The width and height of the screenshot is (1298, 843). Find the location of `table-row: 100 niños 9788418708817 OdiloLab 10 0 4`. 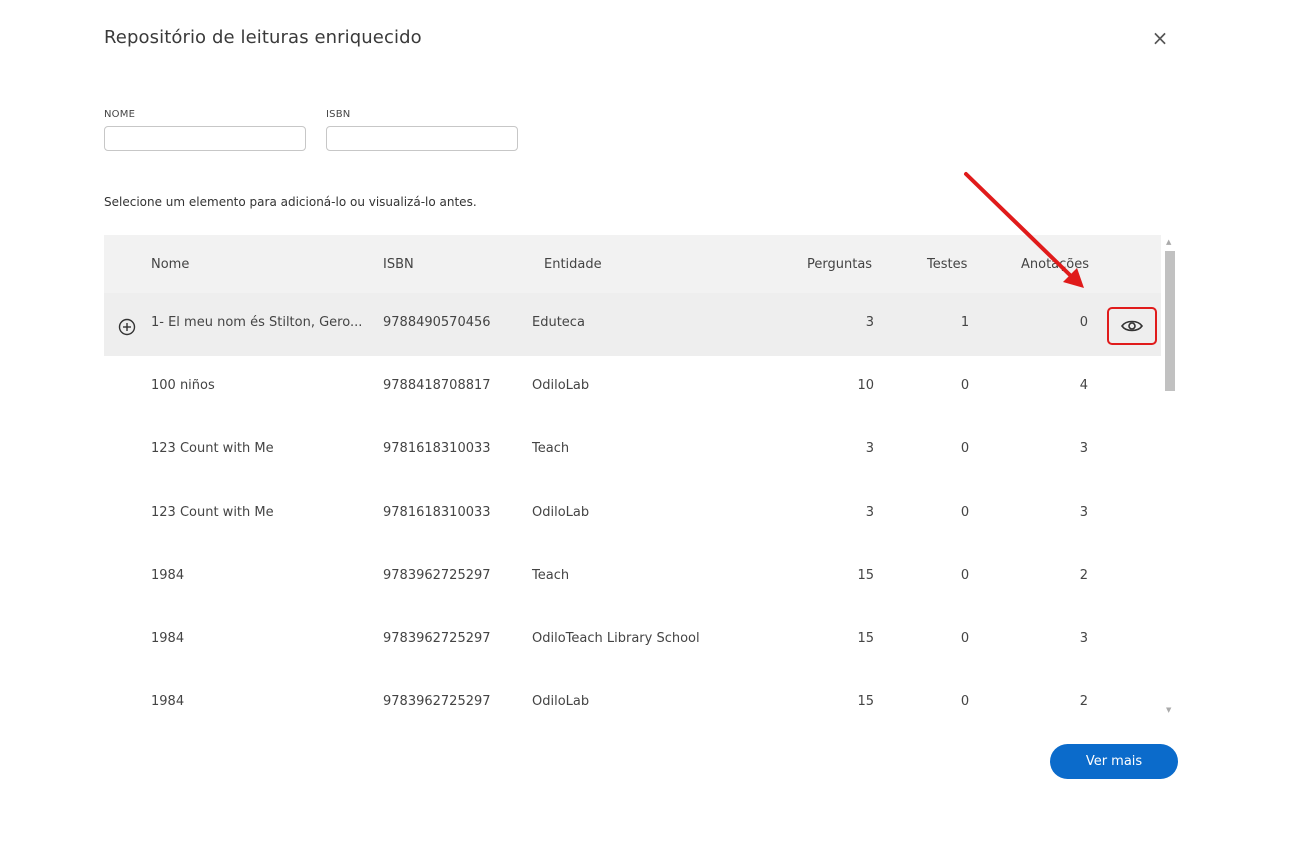

table-row: 100 niños 9788418708817 OdiloLab 10 0 4 is located at coordinates (632, 388).